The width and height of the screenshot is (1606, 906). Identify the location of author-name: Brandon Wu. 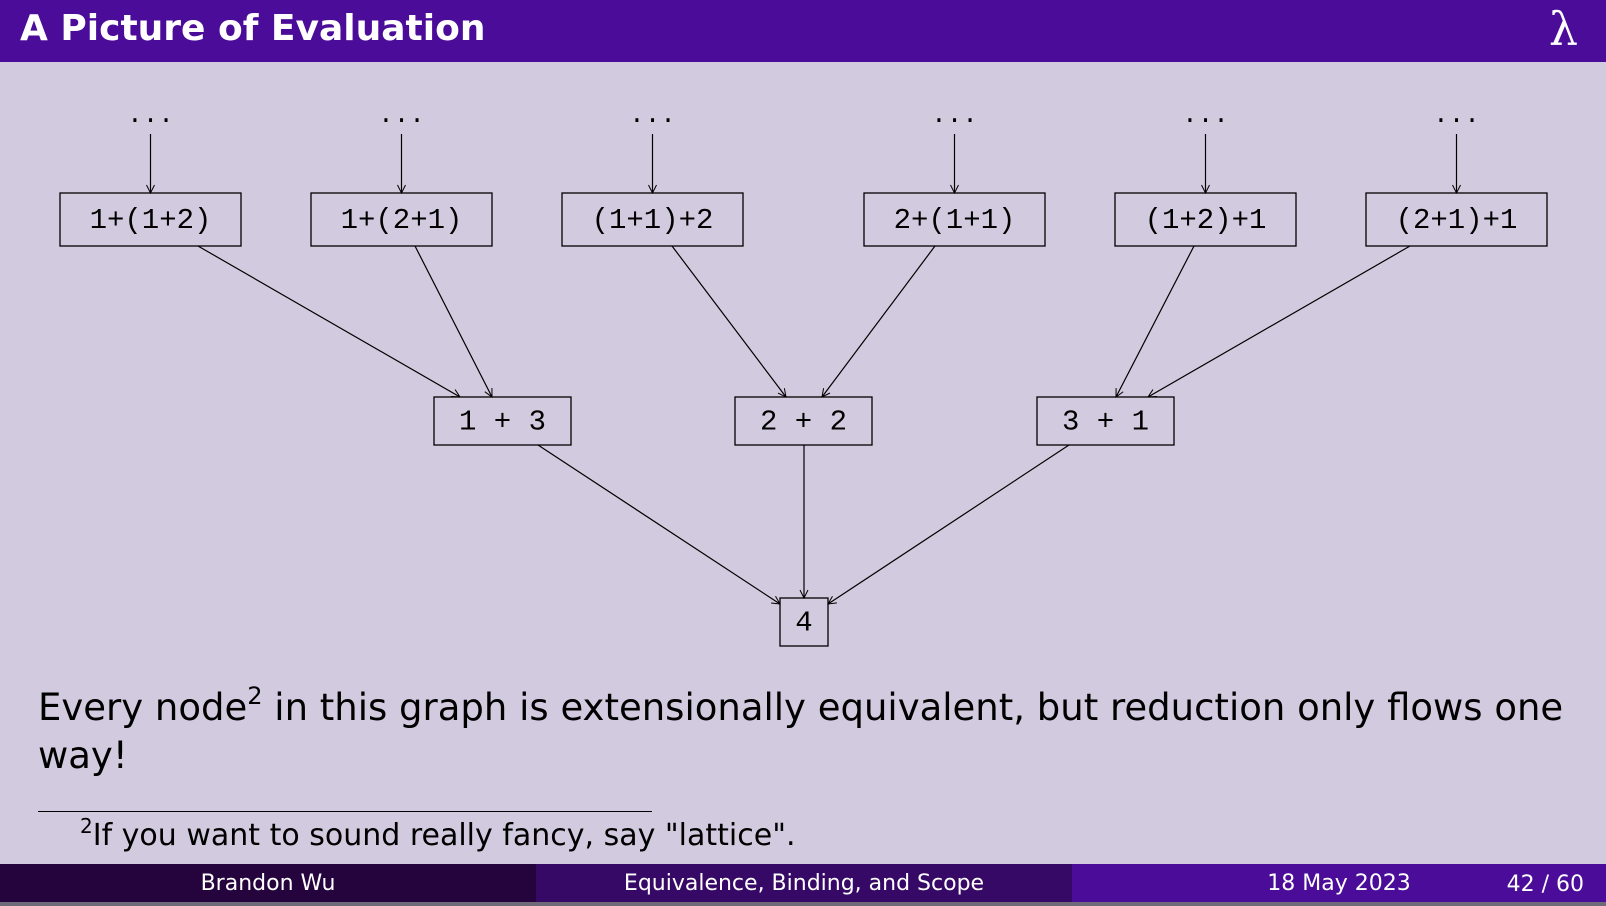
(268, 883).